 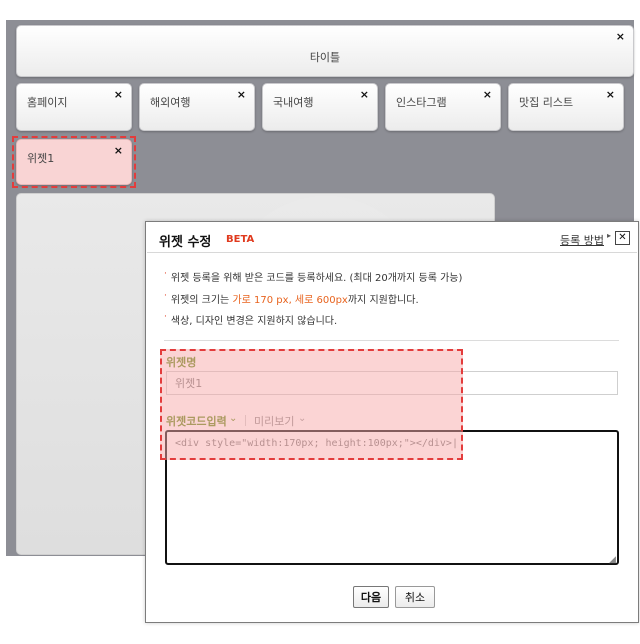 What do you see at coordinates (181, 362) in the screenshot?
I see `widget-name-label: 위젯명` at bounding box center [181, 362].